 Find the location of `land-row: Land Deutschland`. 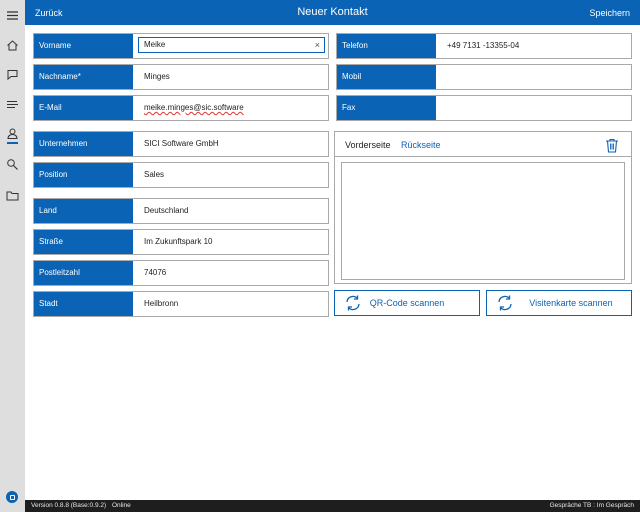

land-row: Land Deutschland is located at coordinates (181, 211).